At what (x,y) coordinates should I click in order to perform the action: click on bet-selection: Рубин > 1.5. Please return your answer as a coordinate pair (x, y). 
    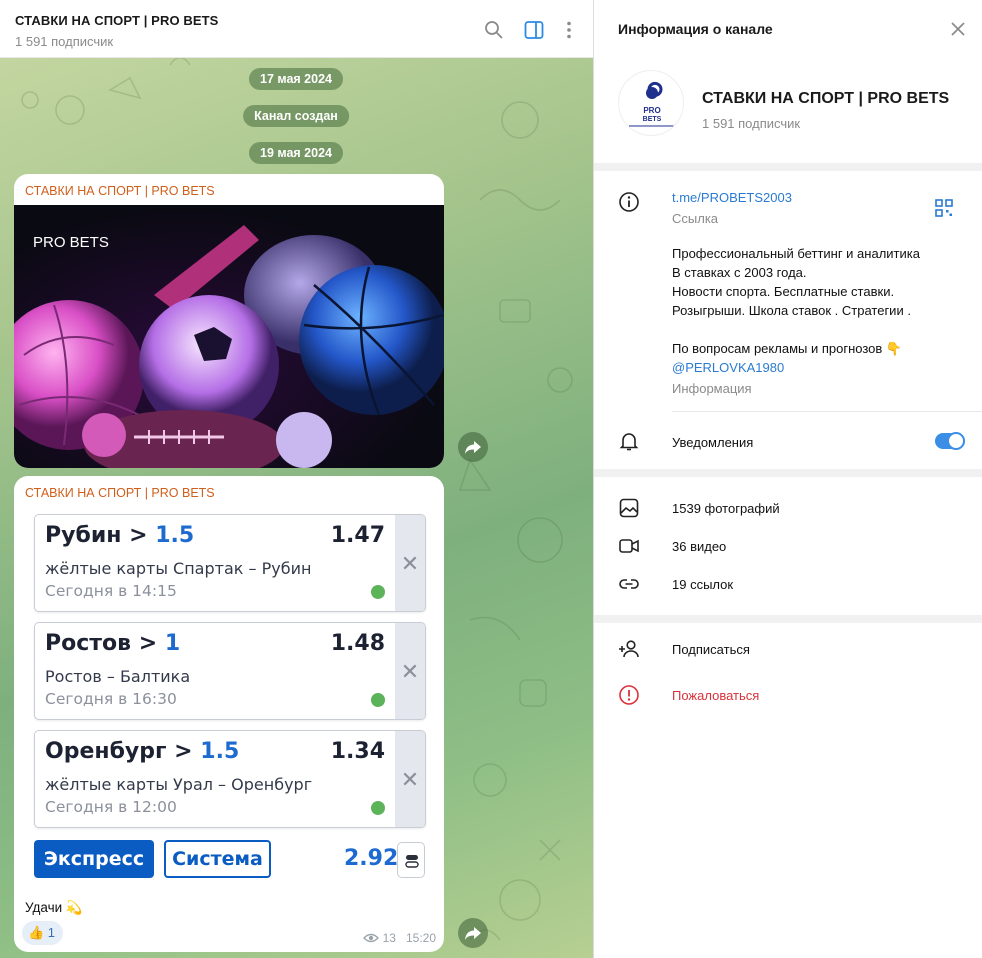
    Looking at the image, I should click on (119, 535).